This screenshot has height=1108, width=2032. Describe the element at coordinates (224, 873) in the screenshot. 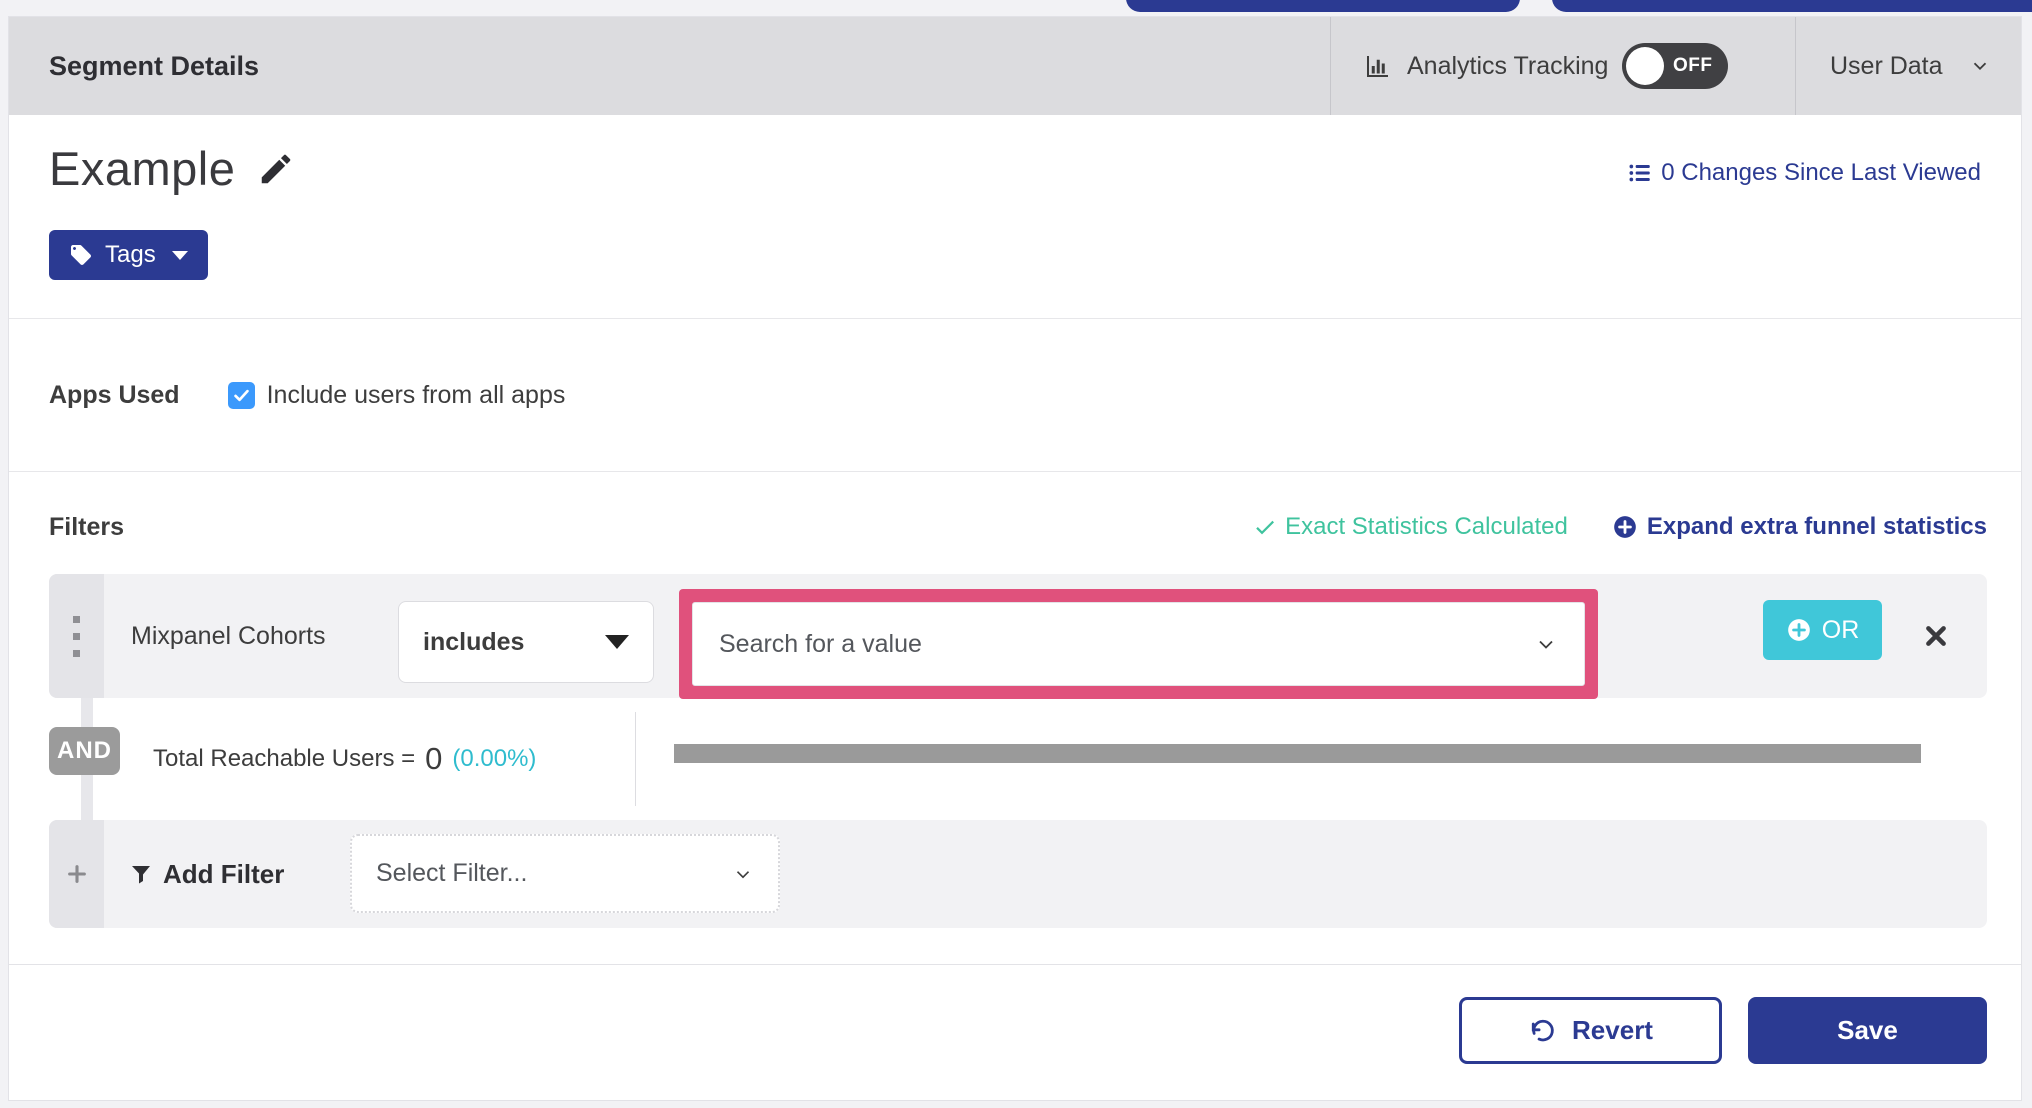

I see `add-filter-label: Add Filter` at that location.